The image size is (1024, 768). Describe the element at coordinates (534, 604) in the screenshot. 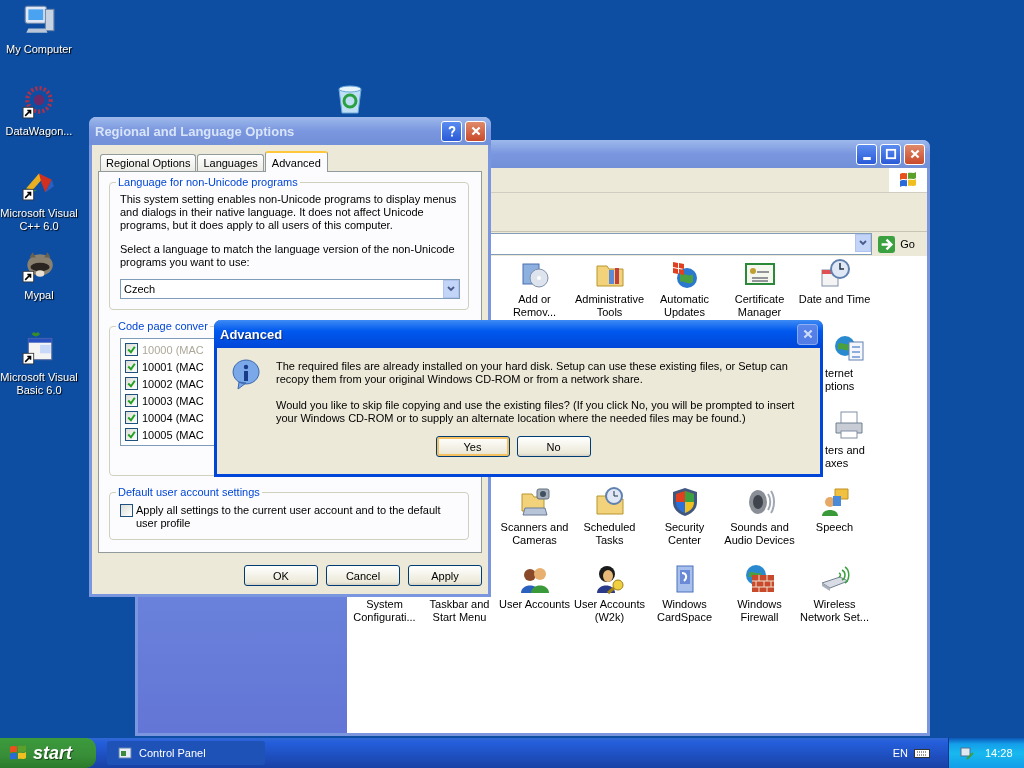

I see `control-panel-item: User Accounts` at that location.